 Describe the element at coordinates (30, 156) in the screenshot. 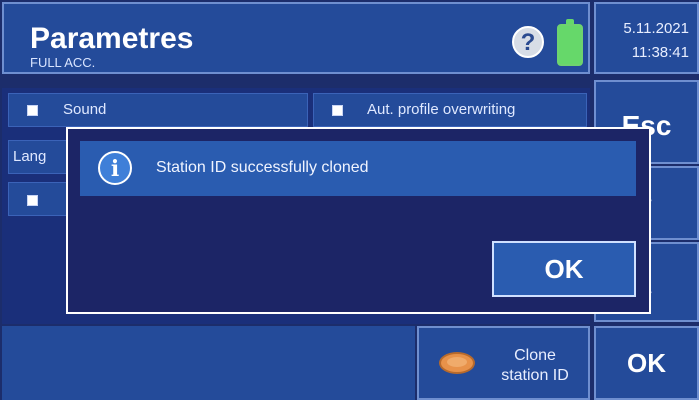

I see `language-label: Lang` at that location.